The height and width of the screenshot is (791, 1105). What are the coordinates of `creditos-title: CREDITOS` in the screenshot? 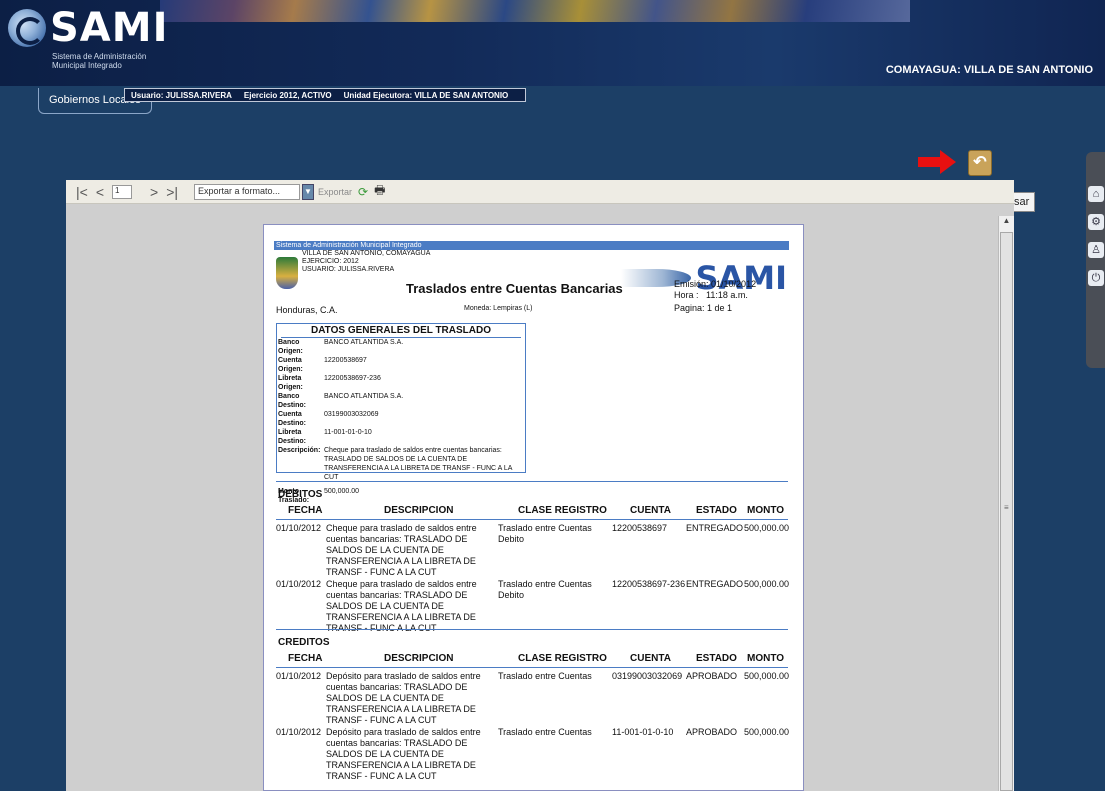 It's located at (304, 642).